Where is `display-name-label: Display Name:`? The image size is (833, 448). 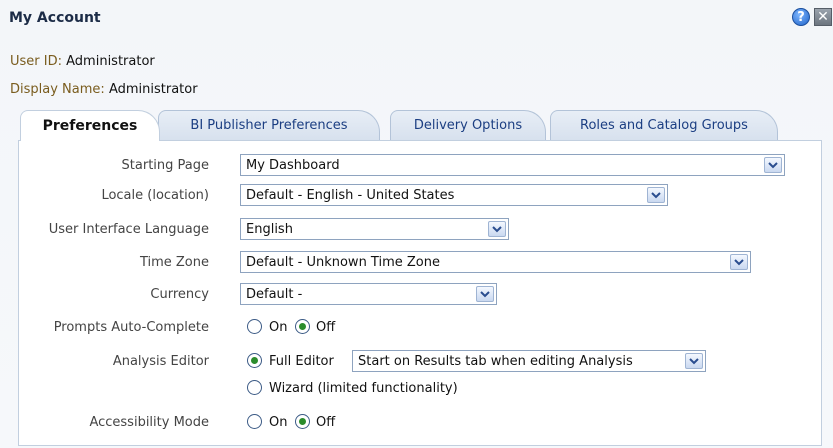
display-name-label: Display Name: is located at coordinates (57, 89).